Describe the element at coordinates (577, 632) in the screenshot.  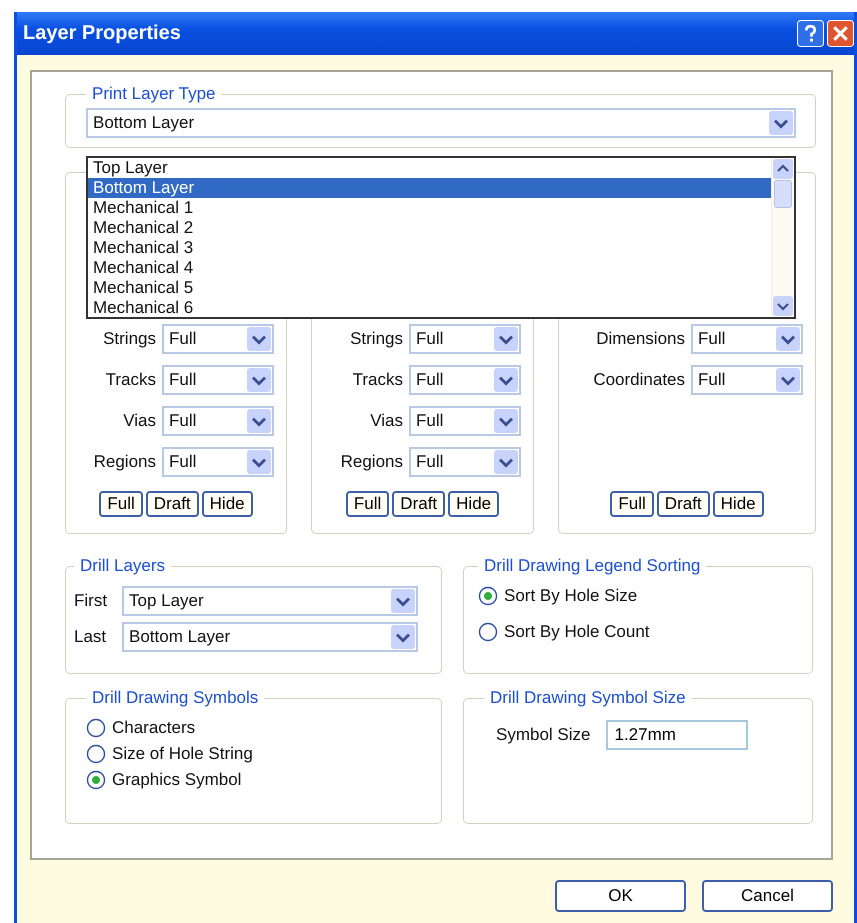
I see `radio-label: Sort By Hole Count` at that location.